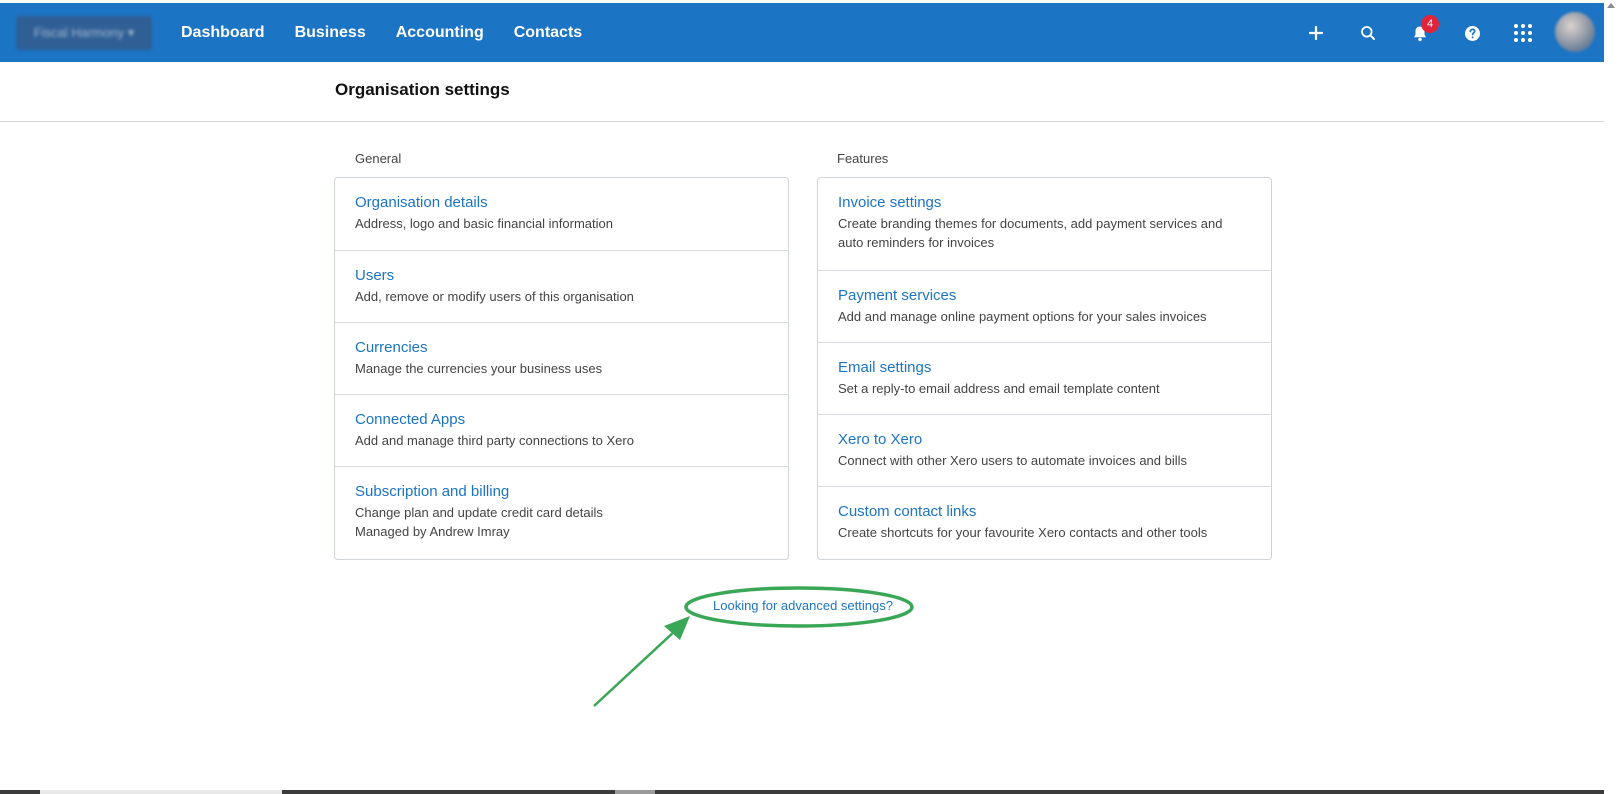 The image size is (1619, 794). What do you see at coordinates (1044, 203) in the screenshot?
I see `invoice-settings-link: Invoice settings` at bounding box center [1044, 203].